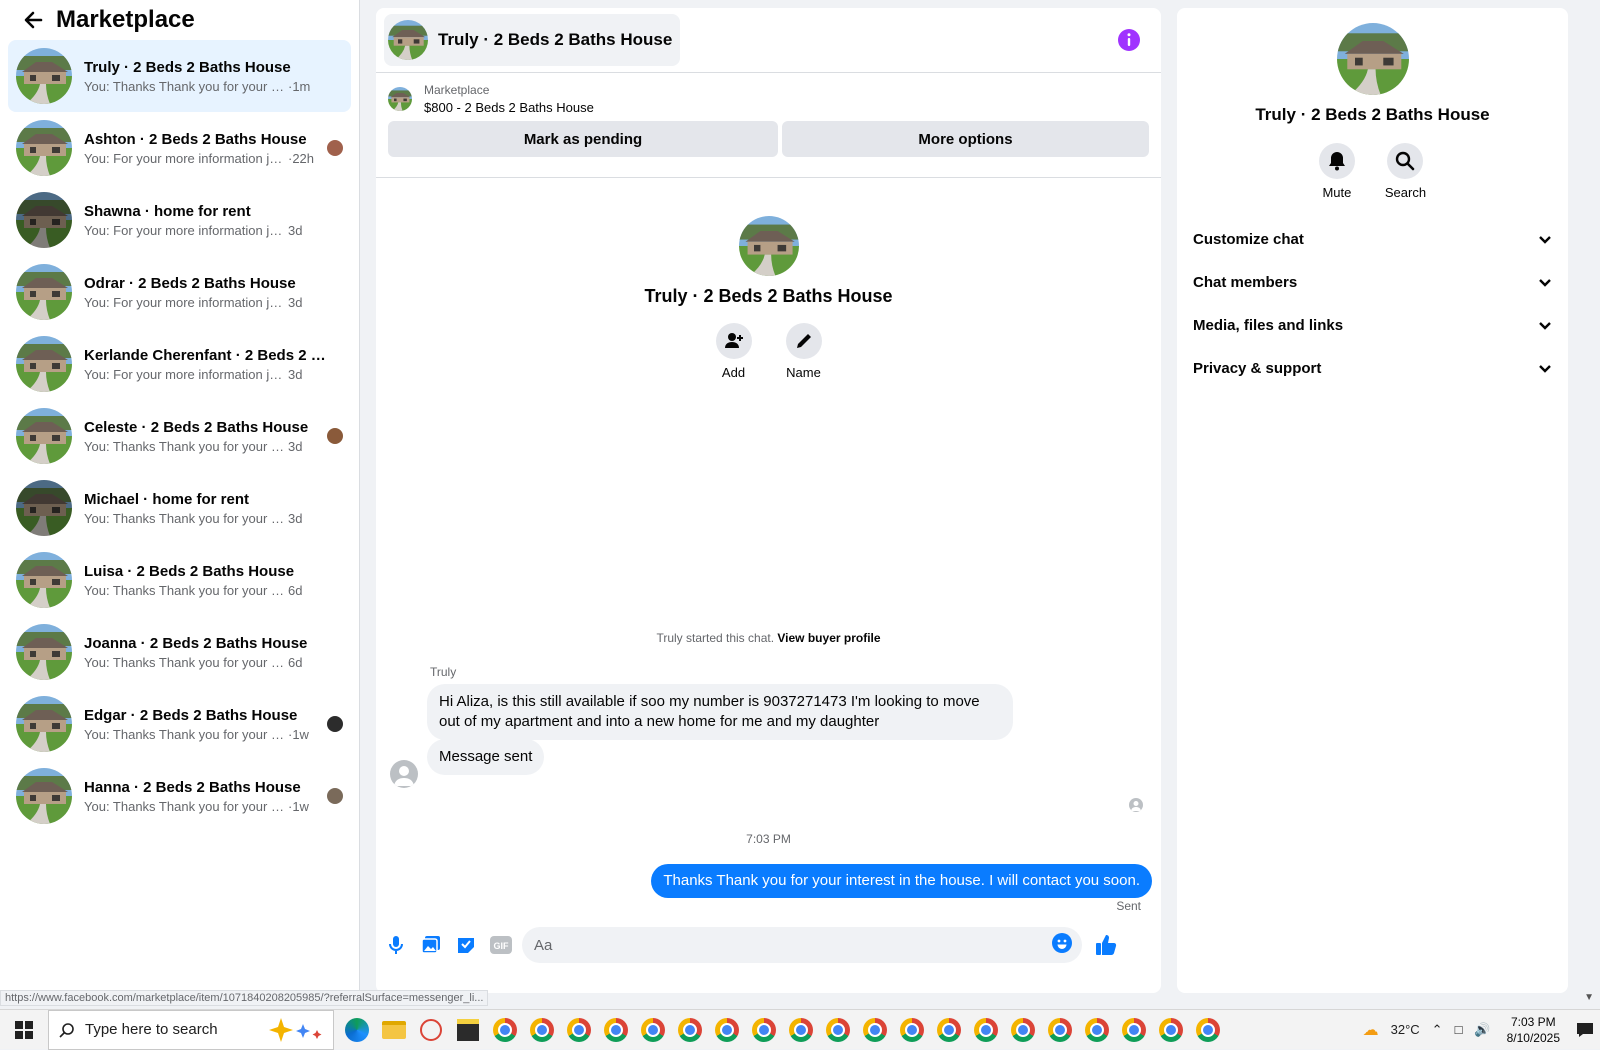 The width and height of the screenshot is (1600, 1050). Describe the element at coordinates (393, 1030) in the screenshot. I see `file-explorer-icon` at that location.